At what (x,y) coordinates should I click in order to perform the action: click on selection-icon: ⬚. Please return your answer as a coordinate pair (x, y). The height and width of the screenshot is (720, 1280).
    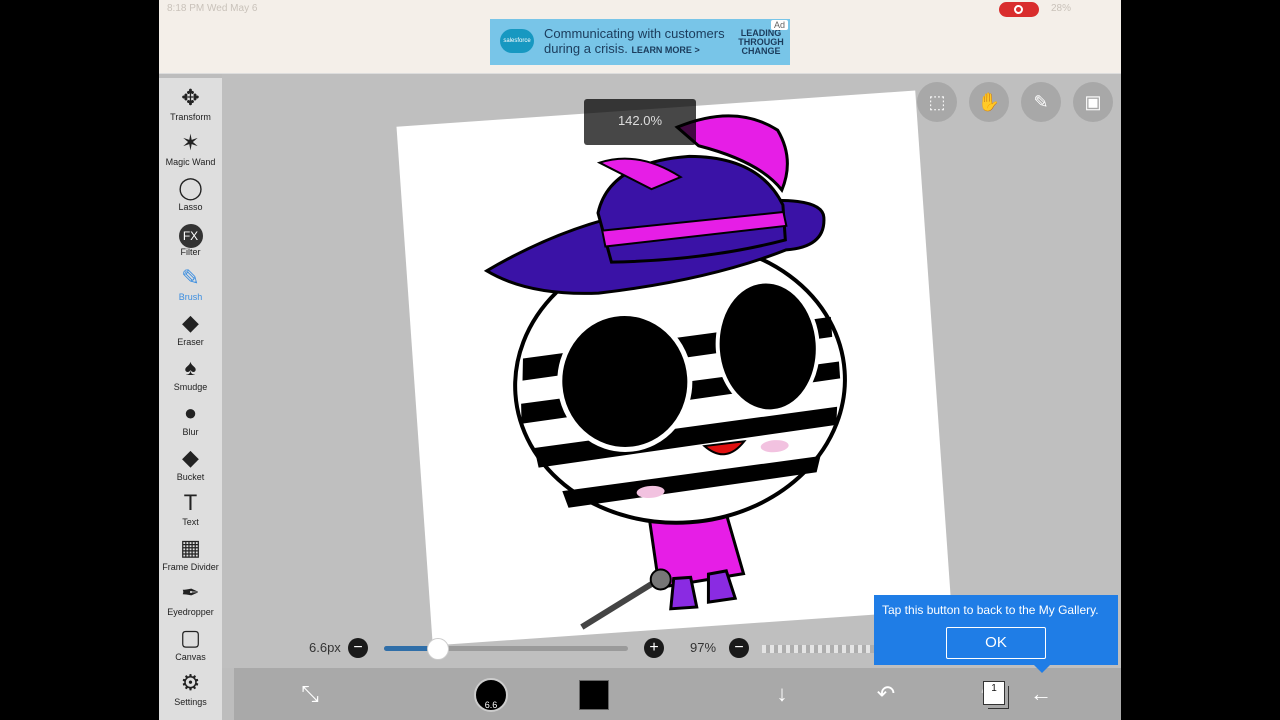
    Looking at the image, I should click on (937, 102).